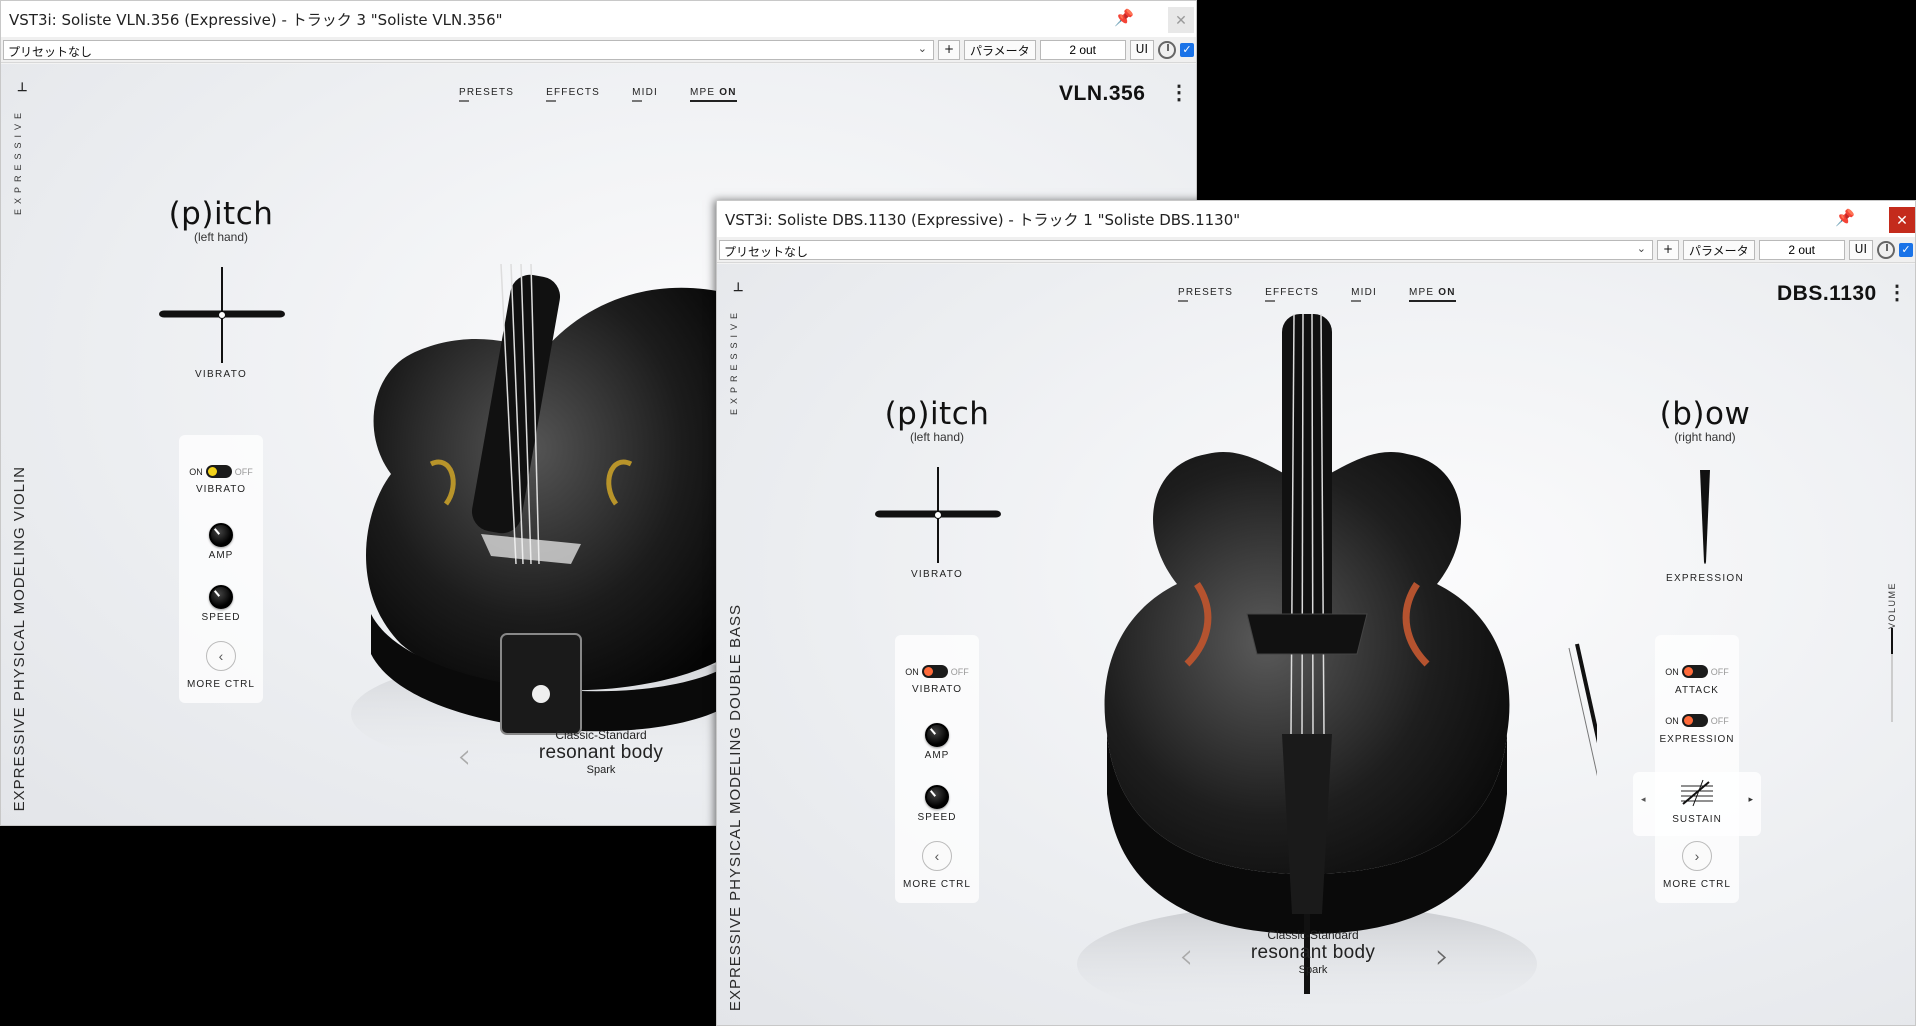 The width and height of the screenshot is (1916, 1026). Describe the element at coordinates (937, 755) in the screenshot. I see `amp-label: AMP` at that location.